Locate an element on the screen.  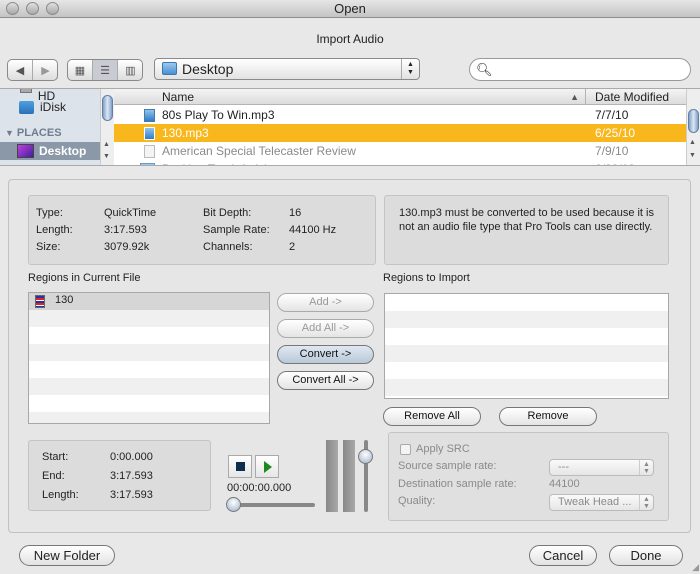
new-folder-button: New Folder is located at coordinates (67, 555).